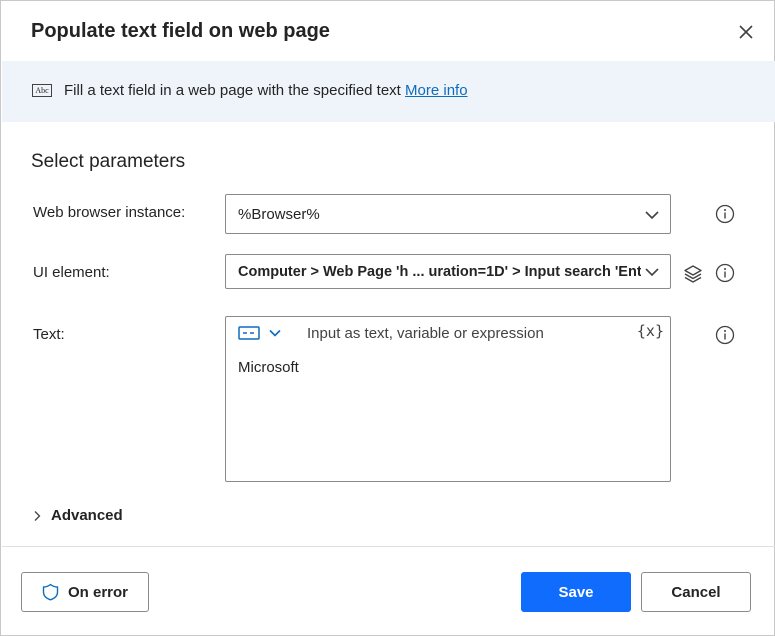  Describe the element at coordinates (448, 214) in the screenshot. I see `browser-instance-dropdown: %Browser%` at that location.